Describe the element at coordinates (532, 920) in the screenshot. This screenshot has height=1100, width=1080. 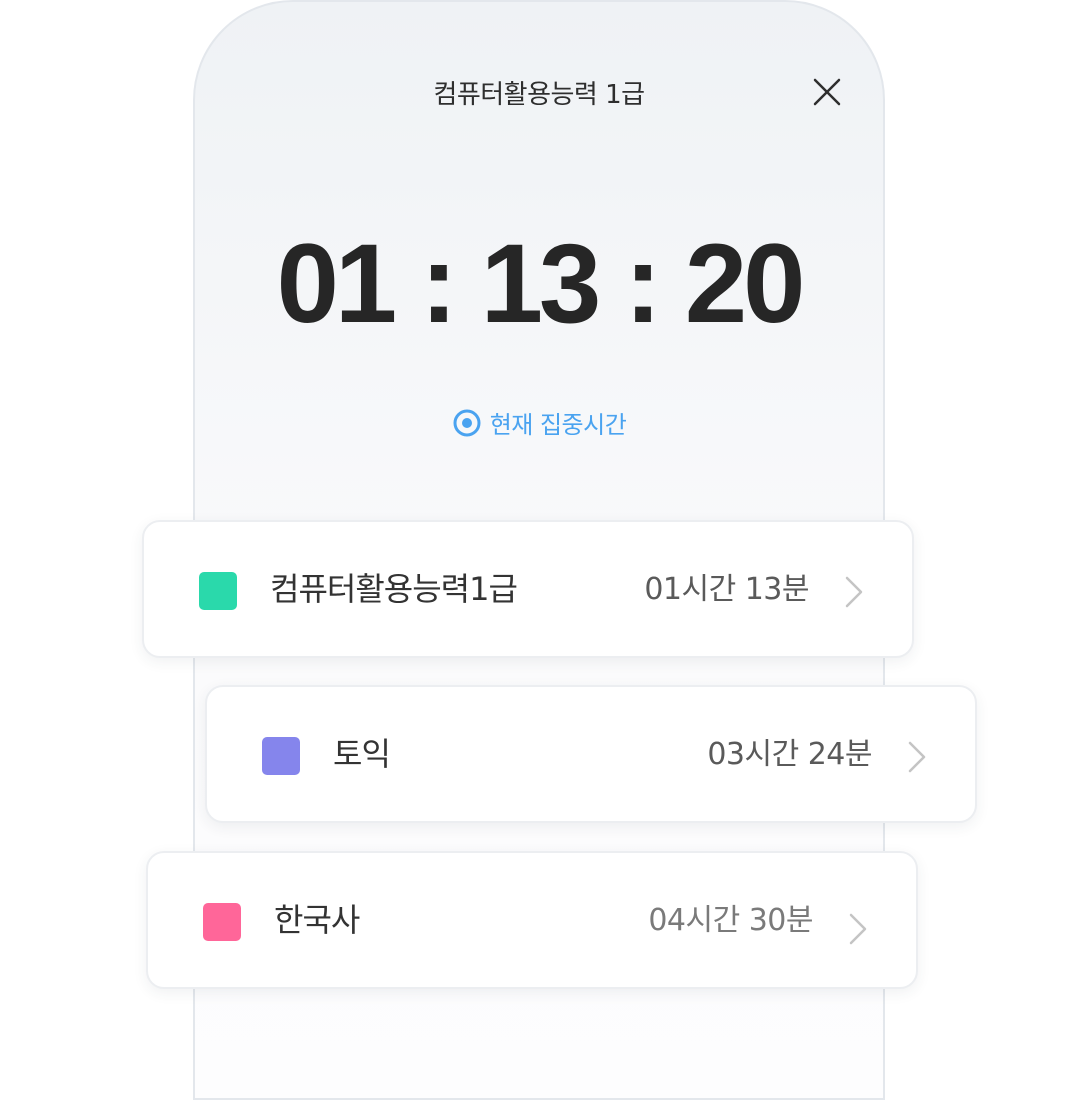
I see `subject-card-korean-history: 한국사 04시간 30분` at that location.